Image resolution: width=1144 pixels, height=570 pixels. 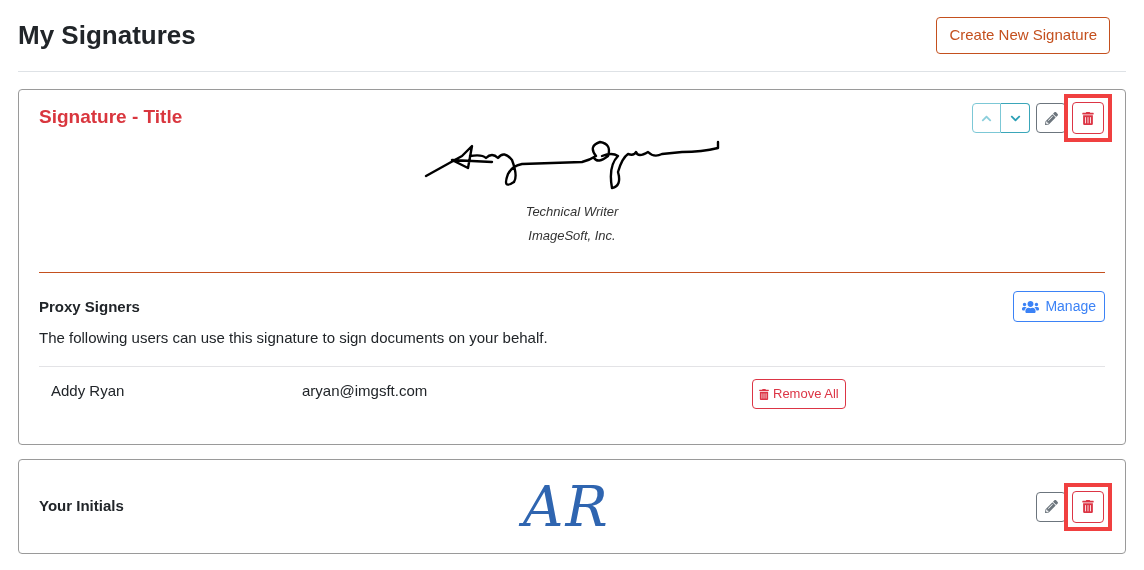 I want to click on remove-all-button: Remove All, so click(x=799, y=394).